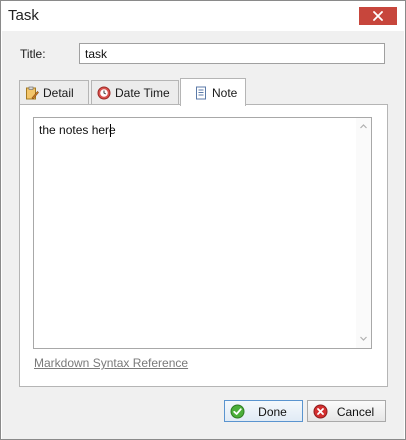  I want to click on cancel-button: Cancel, so click(346, 411).